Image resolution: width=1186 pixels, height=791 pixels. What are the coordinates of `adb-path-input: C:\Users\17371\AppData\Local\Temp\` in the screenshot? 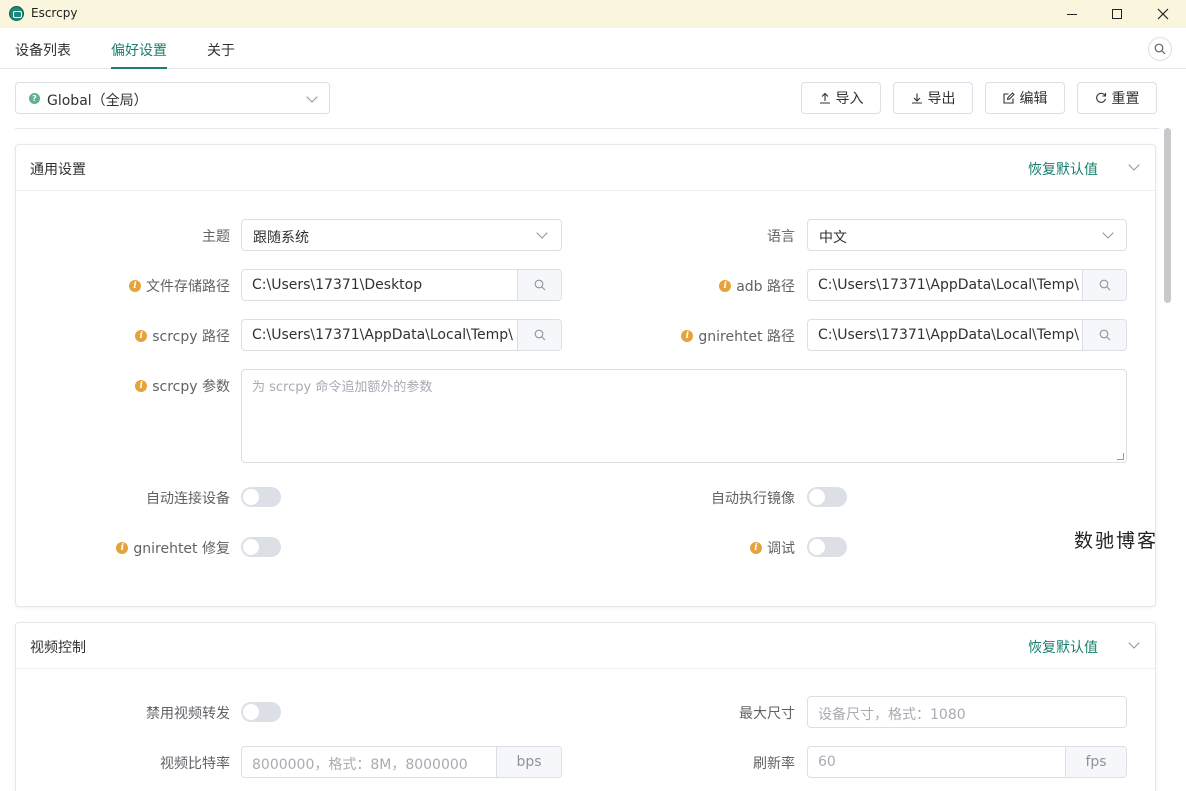 It's located at (967, 285).